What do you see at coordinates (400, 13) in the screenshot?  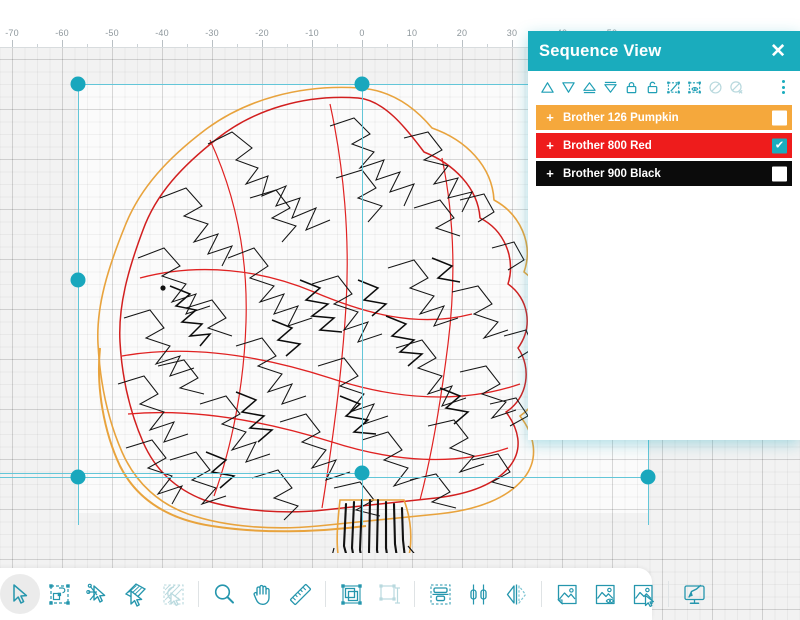 I see `top-strip` at bounding box center [400, 13].